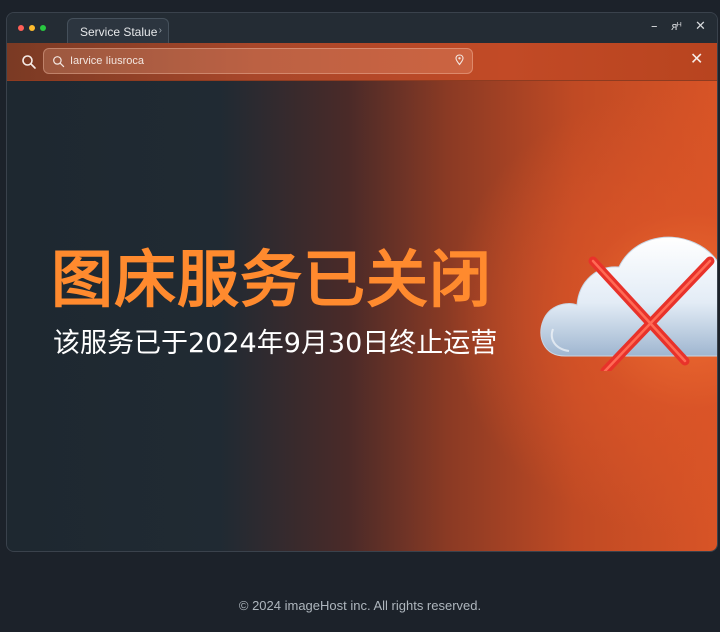 The image size is (720, 632). I want to click on tab-service-status: Service Stalue ›, so click(118, 30).